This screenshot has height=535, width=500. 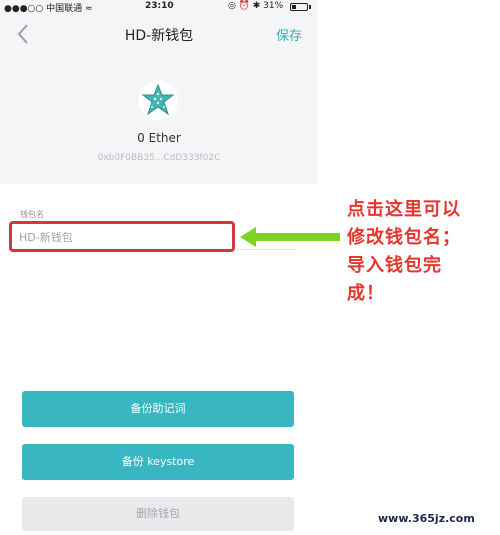 What do you see at coordinates (158, 514) in the screenshot?
I see `delete-wallet-button: 删除钱包` at bounding box center [158, 514].